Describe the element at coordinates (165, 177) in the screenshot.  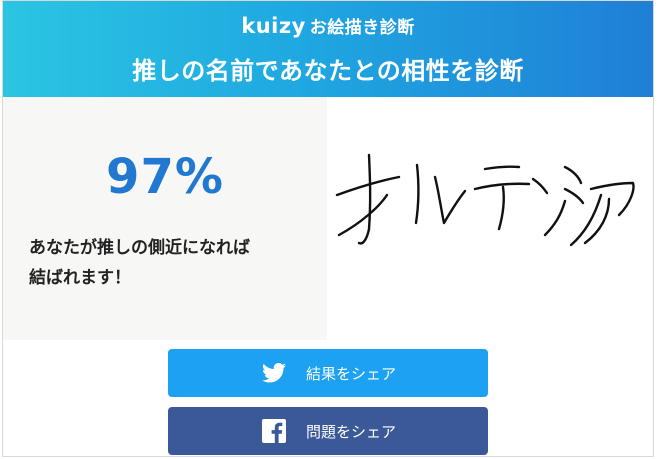
I see `compatibility-percent: 97%` at that location.